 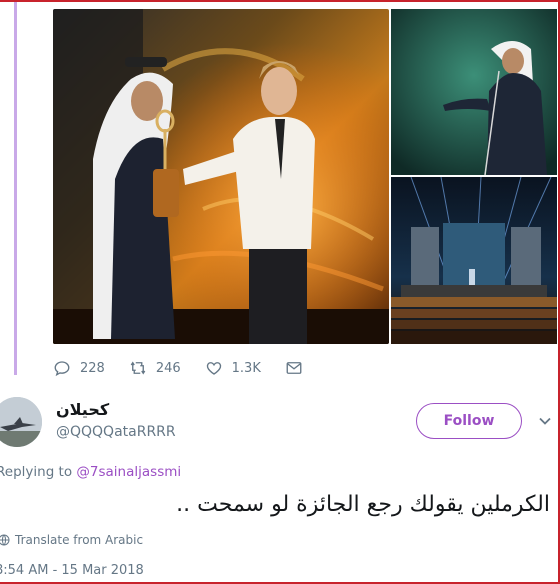 I want to click on chevron-down-icon, so click(x=545, y=421).